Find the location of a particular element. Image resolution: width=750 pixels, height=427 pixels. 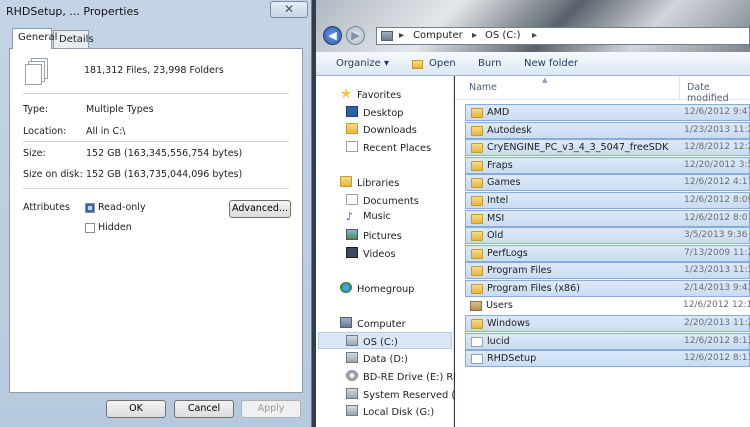

sidebar-item-downloads: Downloads is located at coordinates (381, 129).